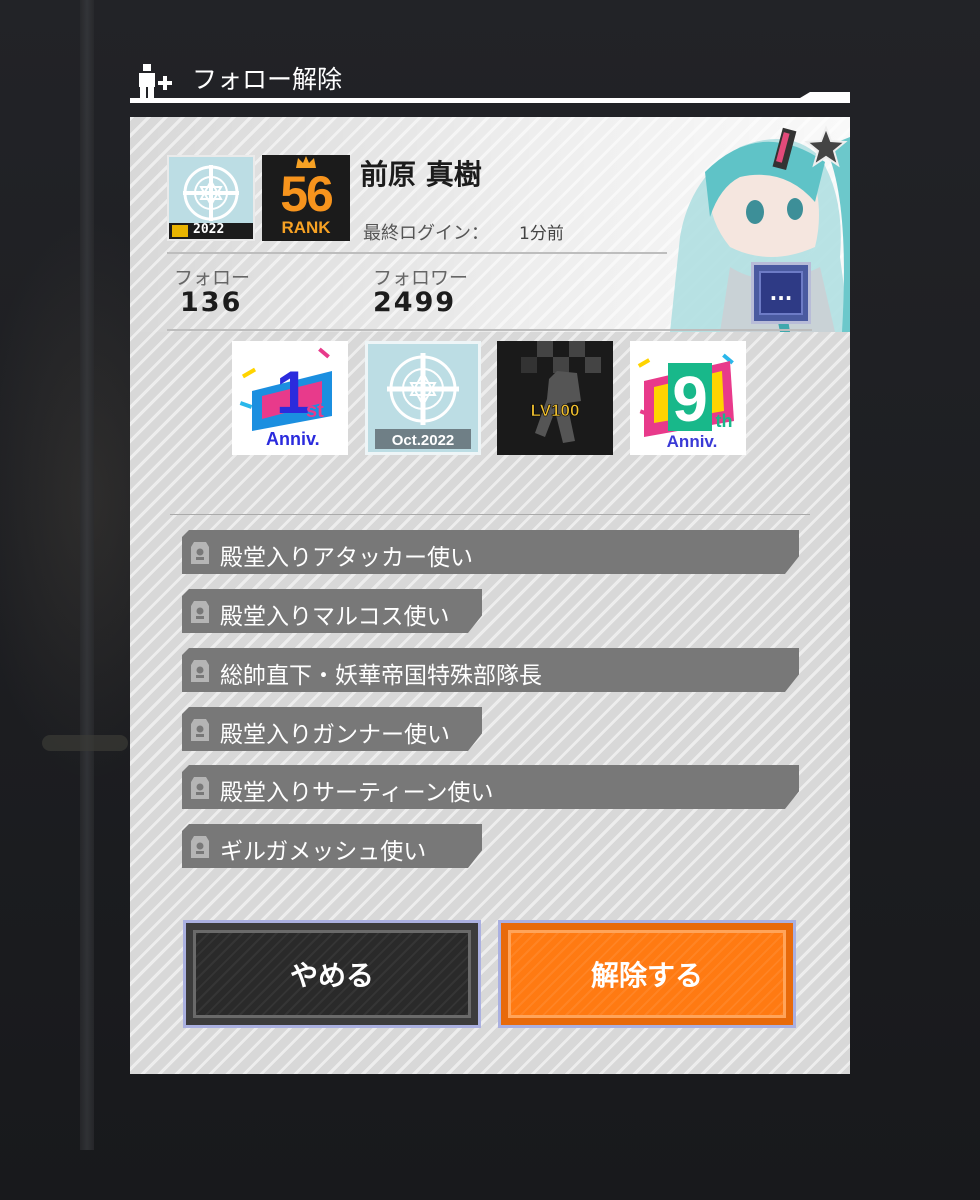  Describe the element at coordinates (490, 100) in the screenshot. I see `header-underline` at that location.